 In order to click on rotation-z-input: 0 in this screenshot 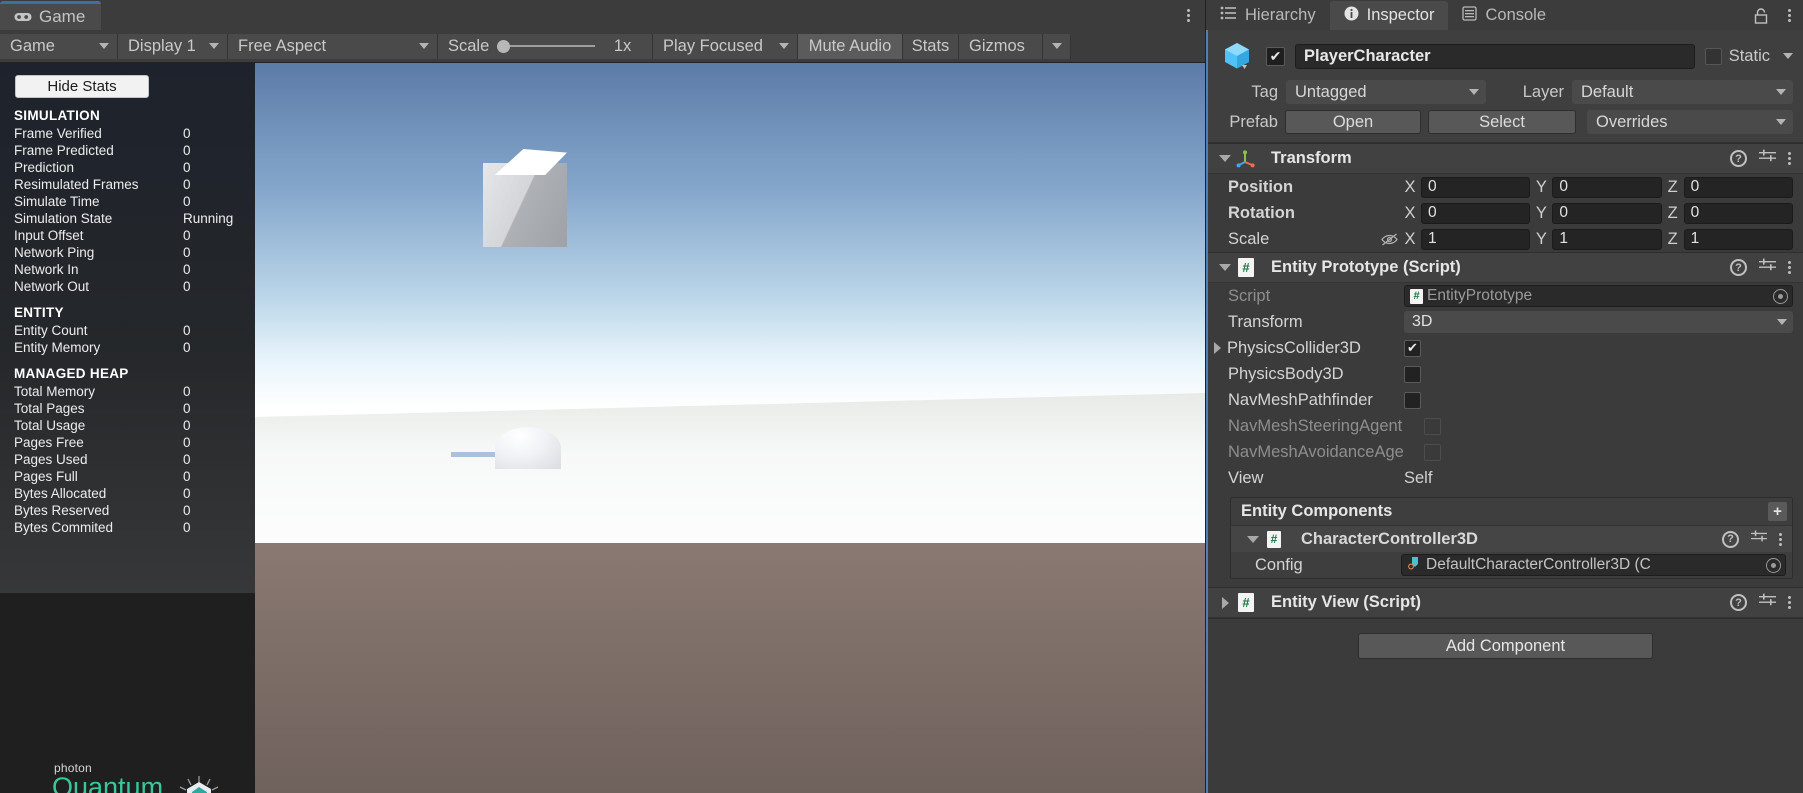, I will do `click(1738, 213)`.